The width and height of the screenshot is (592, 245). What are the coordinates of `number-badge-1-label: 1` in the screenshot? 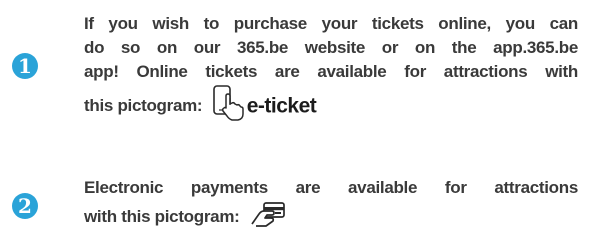 It's located at (25, 66).